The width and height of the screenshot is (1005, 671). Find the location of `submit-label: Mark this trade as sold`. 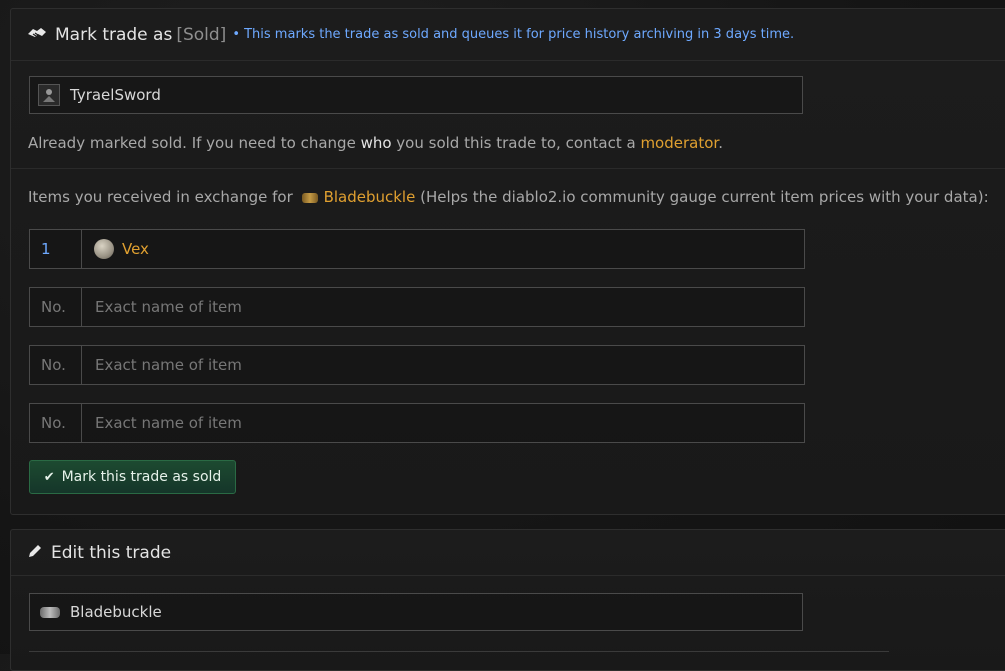

submit-label: Mark this trade as sold is located at coordinates (141, 477).